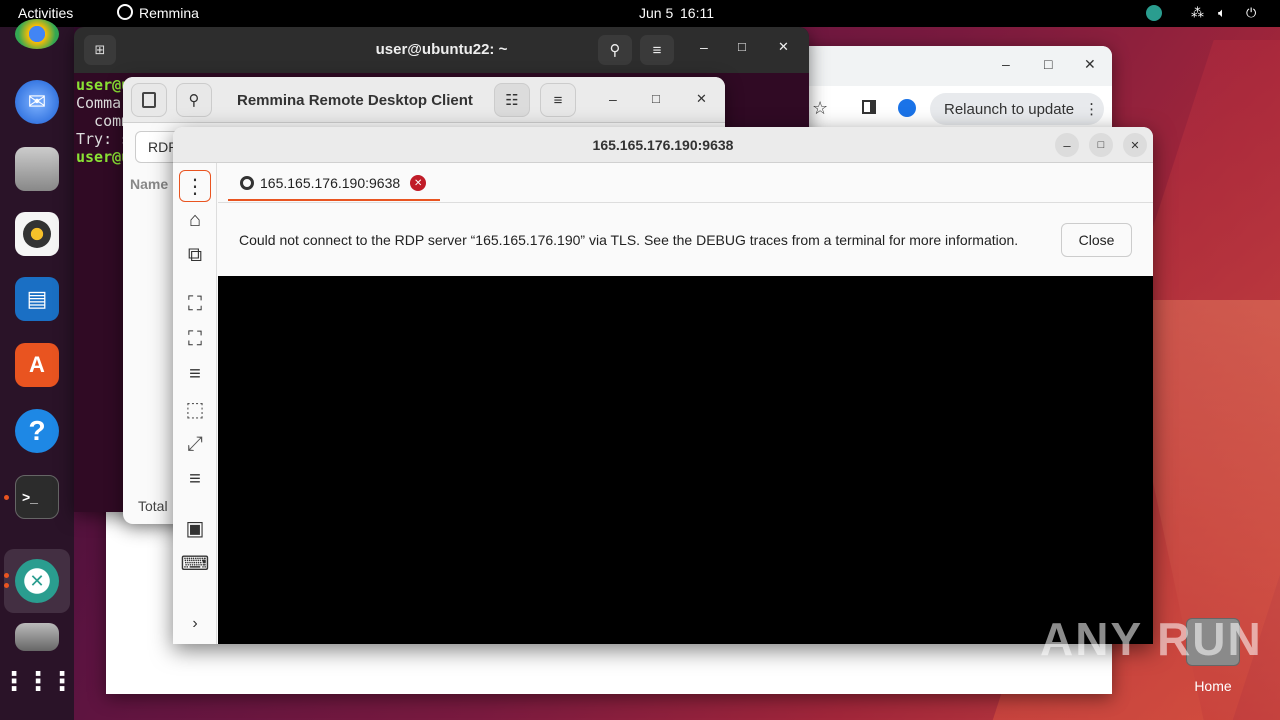 This screenshot has height=720, width=1280. What do you see at coordinates (657, 50) in the screenshot?
I see `menu-button: ≡` at bounding box center [657, 50].